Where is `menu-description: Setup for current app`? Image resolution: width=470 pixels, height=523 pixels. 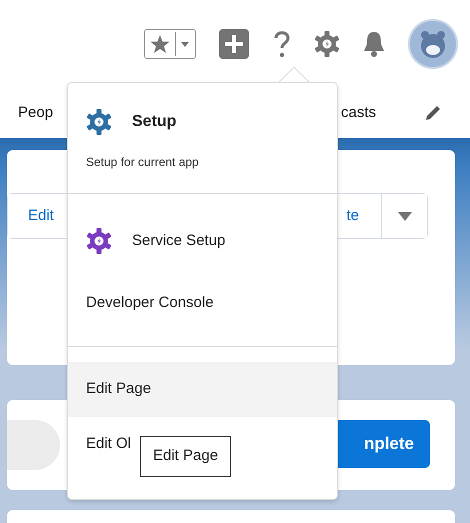 menu-description: Setup for current app is located at coordinates (142, 162).